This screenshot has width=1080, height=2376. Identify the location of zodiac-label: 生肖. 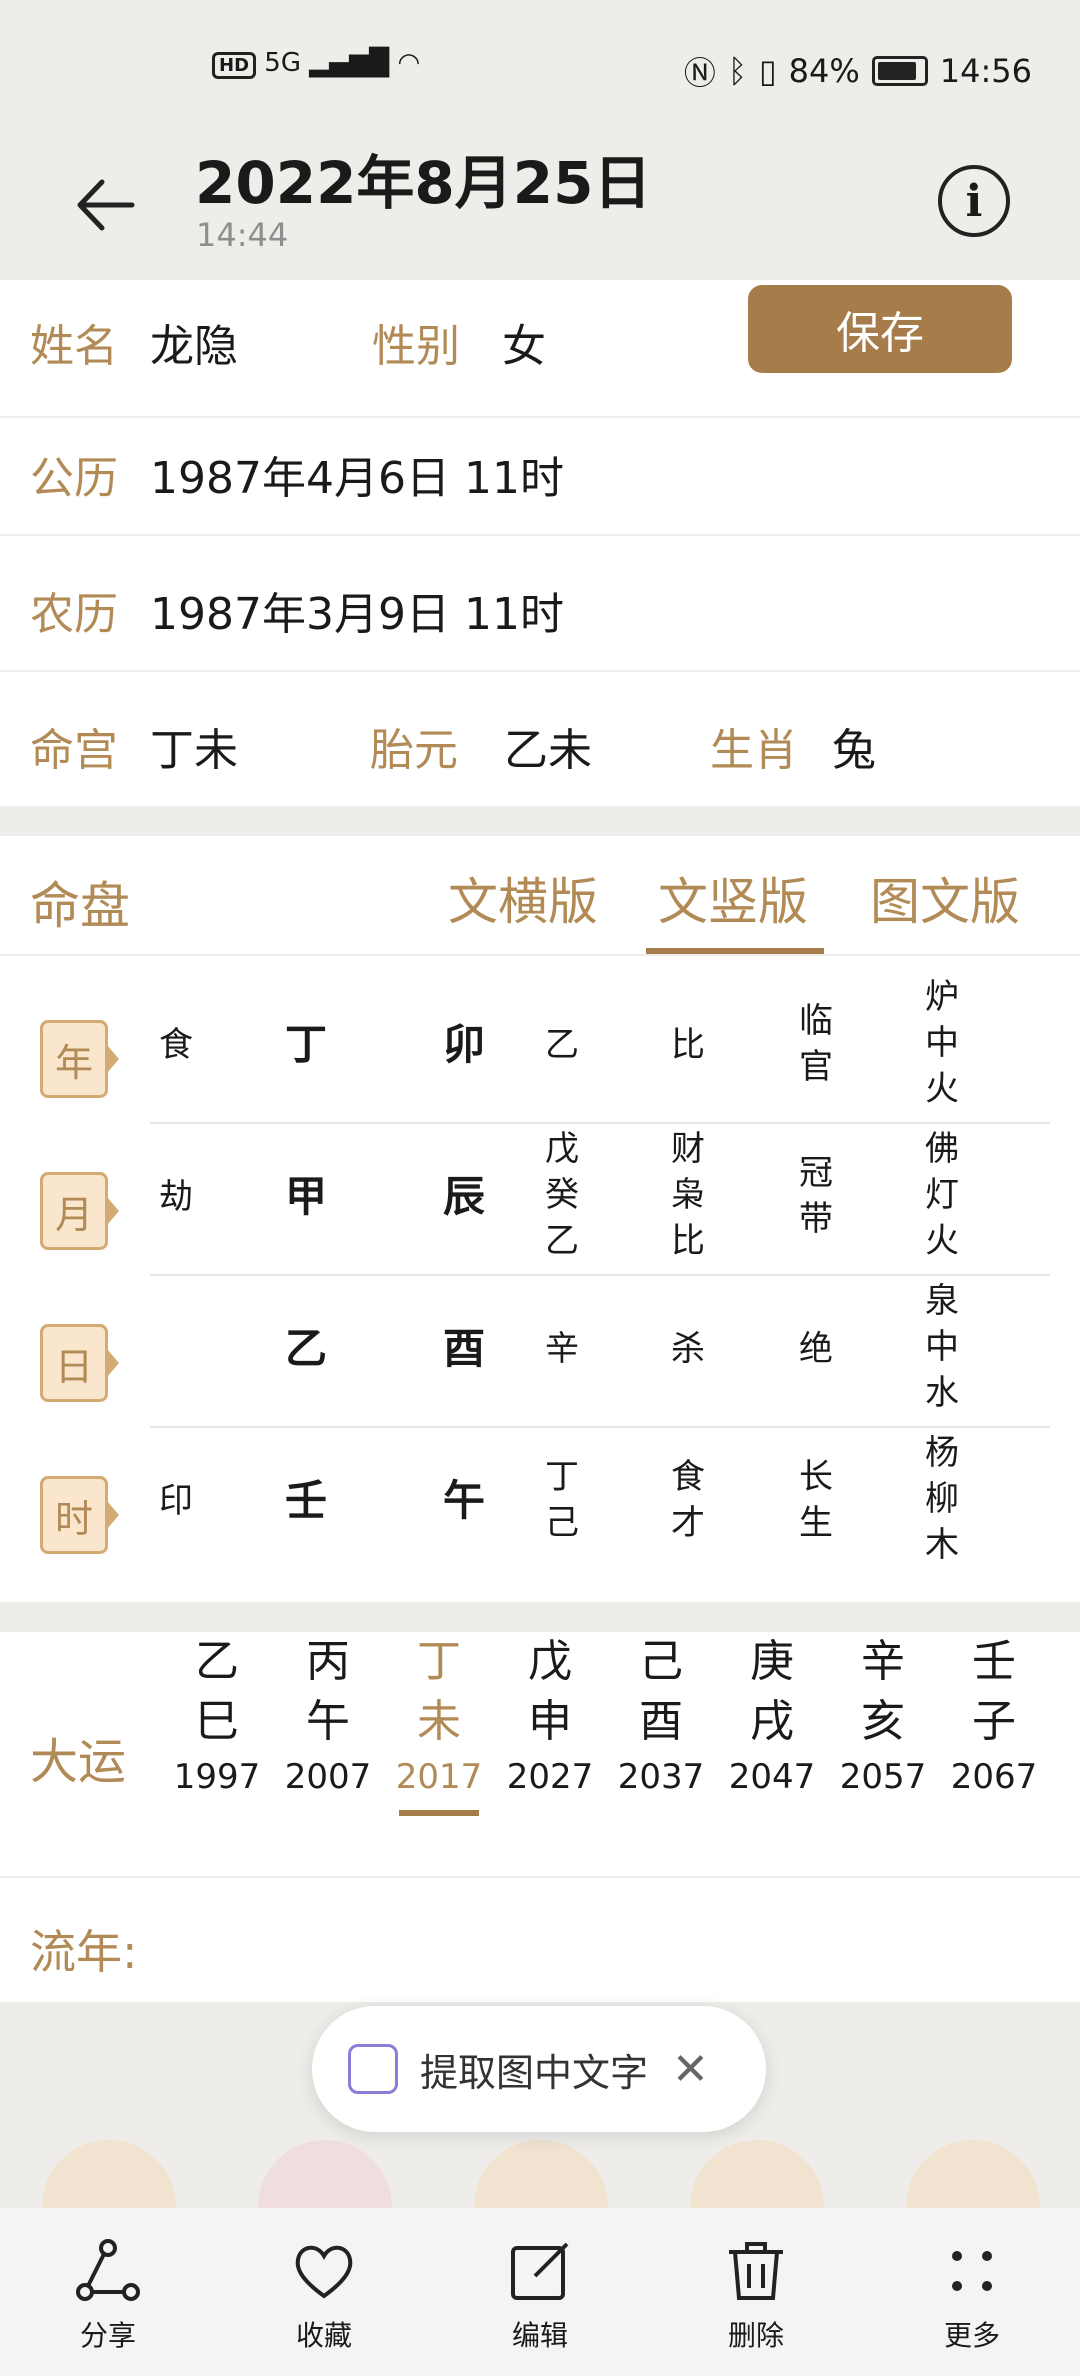
(754, 750).